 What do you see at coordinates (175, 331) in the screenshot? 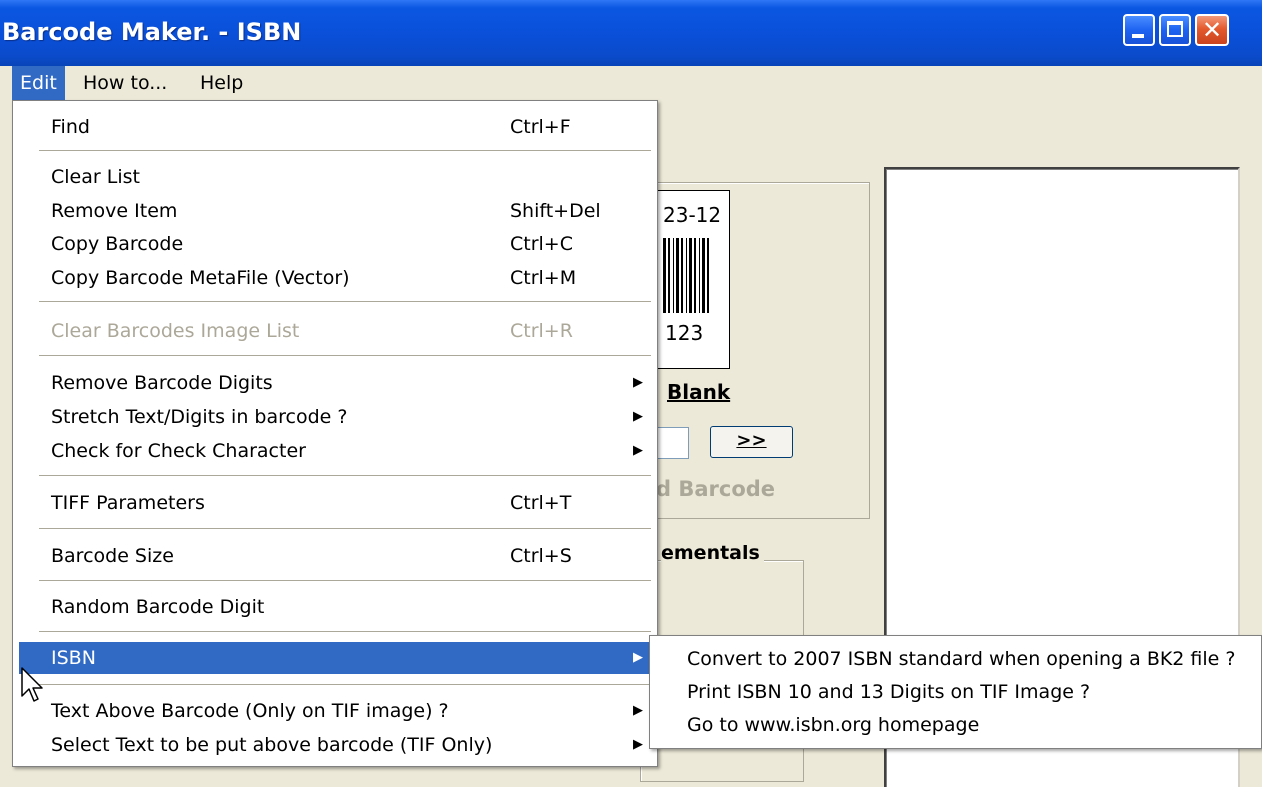
I see `menu-item-label: Clear Barcodes Image List` at bounding box center [175, 331].